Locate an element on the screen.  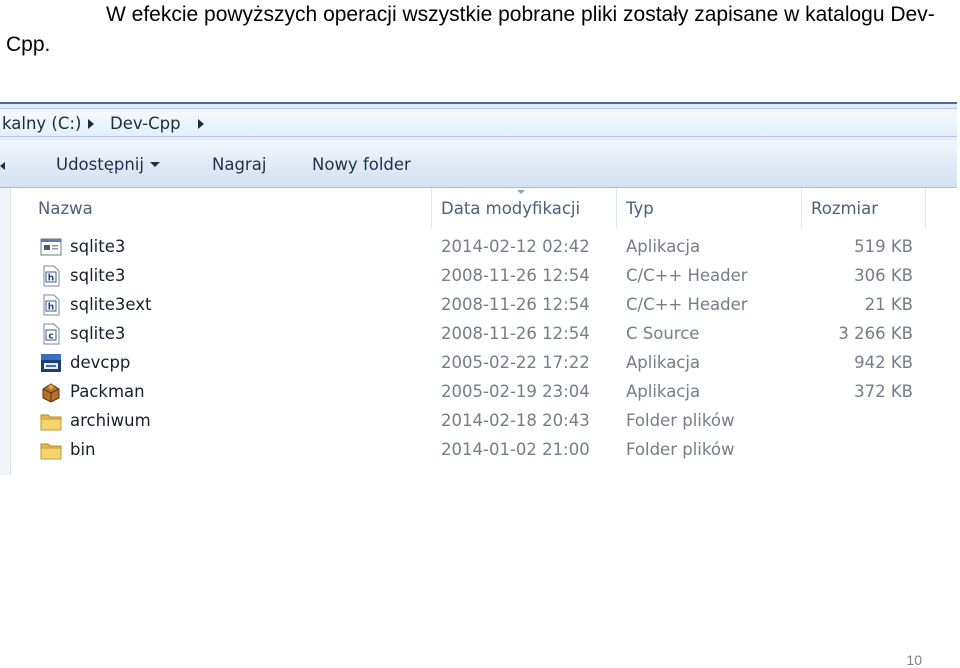
file-date: 2005-02-19 23:04 is located at coordinates (515, 391).